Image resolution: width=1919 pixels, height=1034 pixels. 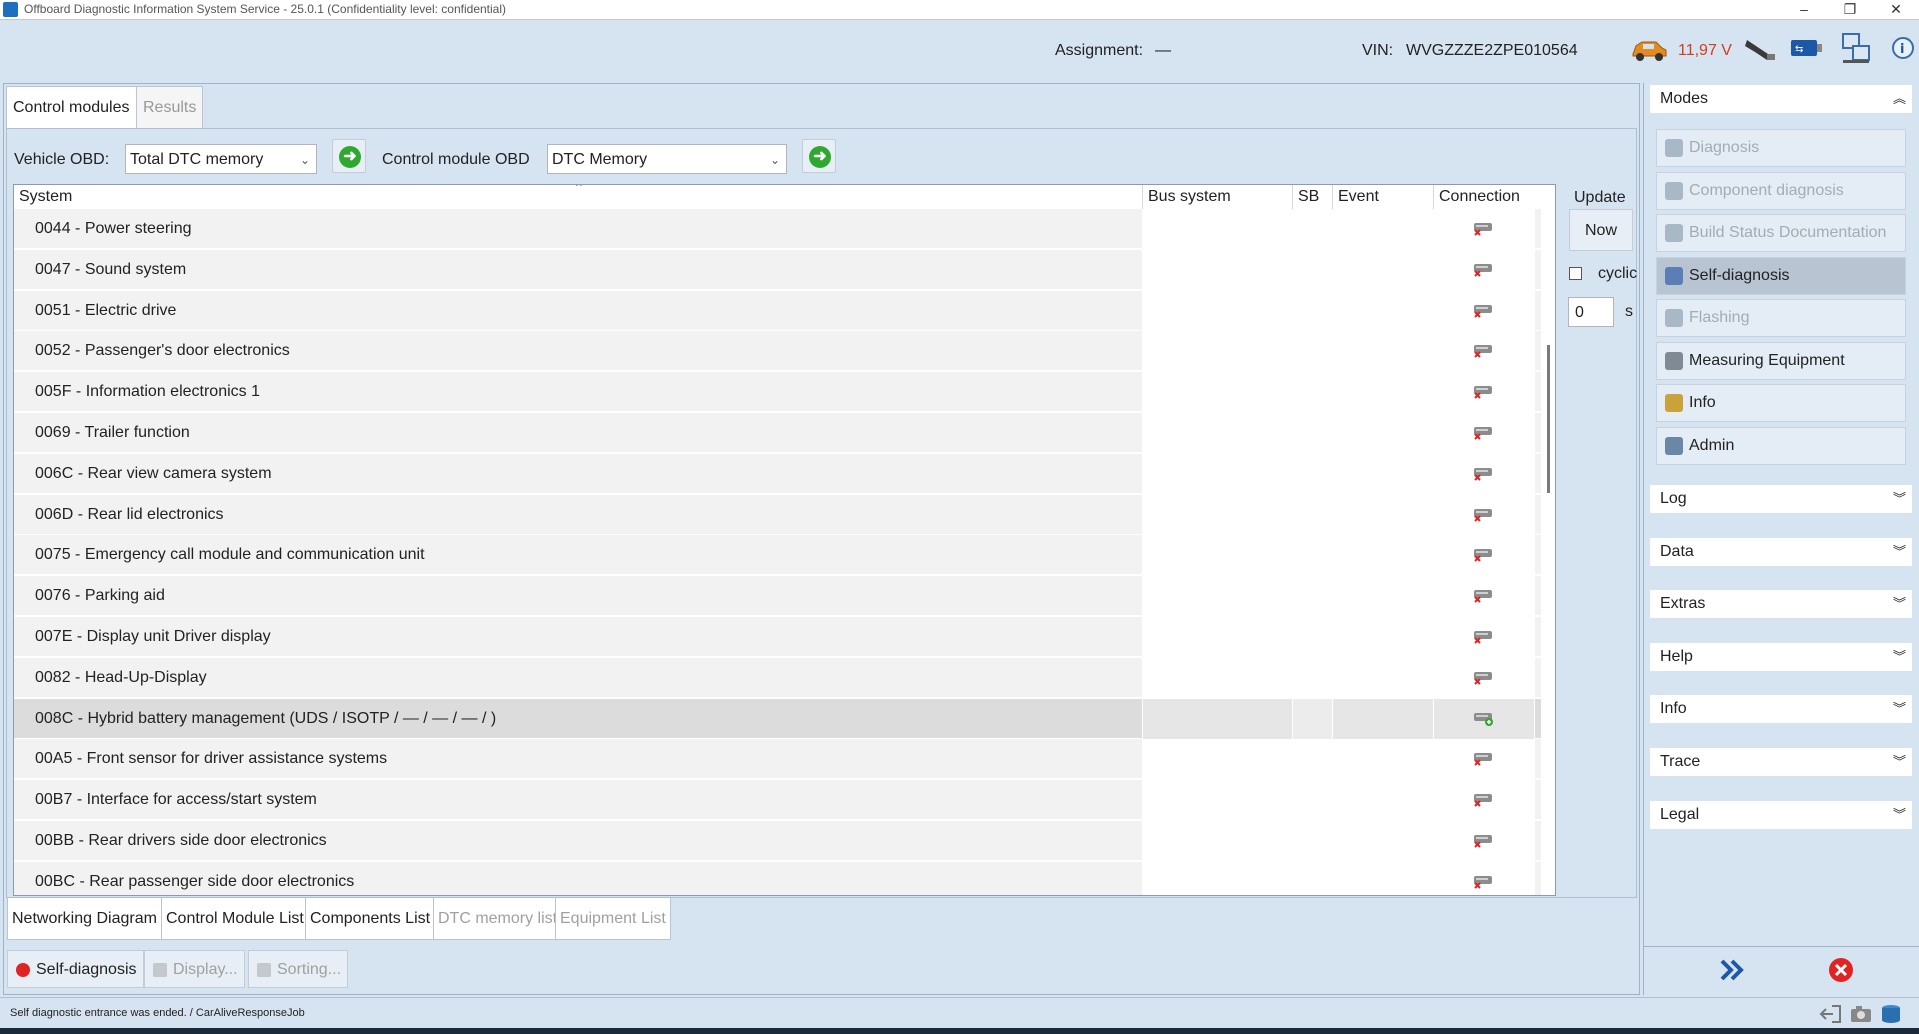 What do you see at coordinates (221, 159) in the screenshot?
I see `vehicle-obd-select: Total DTC memory ⌄` at bounding box center [221, 159].